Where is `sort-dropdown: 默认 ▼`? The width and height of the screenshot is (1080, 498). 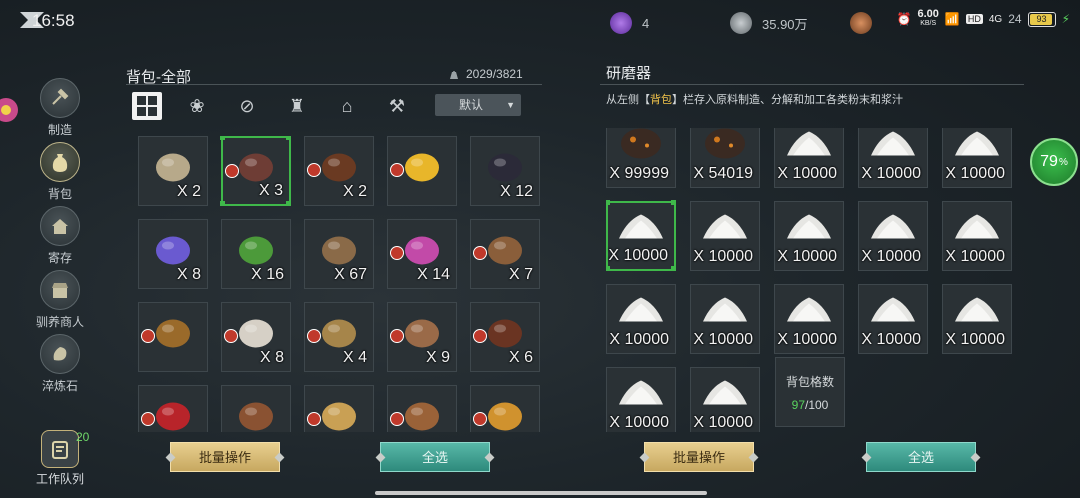 sort-dropdown: 默认 ▼ is located at coordinates (478, 105).